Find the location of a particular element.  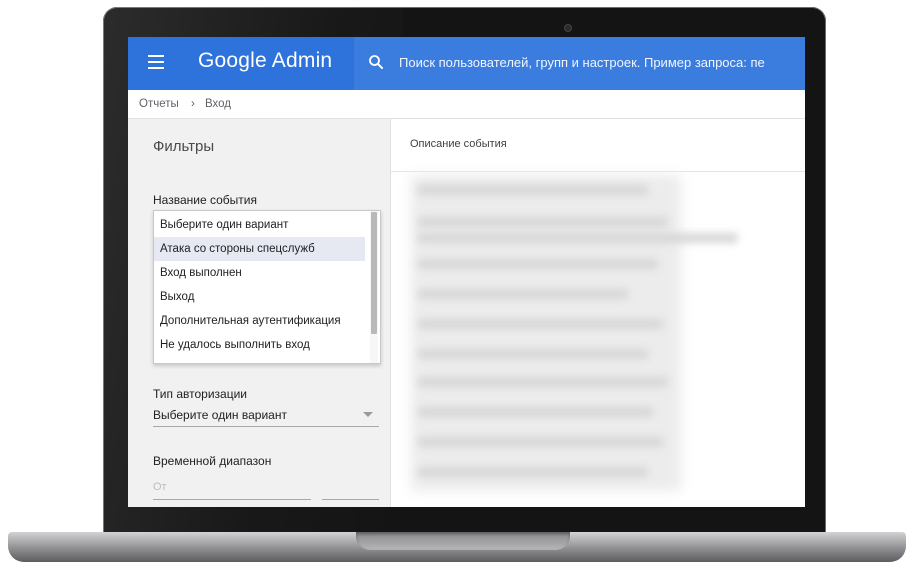

dropdown-scrollbar is located at coordinates (374, 287).